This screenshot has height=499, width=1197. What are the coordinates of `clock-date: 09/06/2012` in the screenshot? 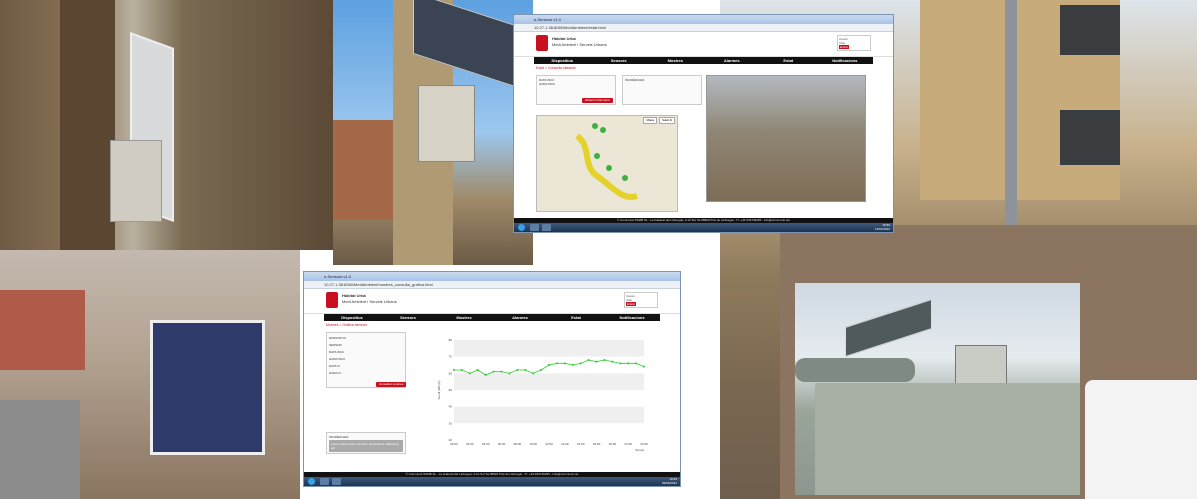 It's located at (669, 483).